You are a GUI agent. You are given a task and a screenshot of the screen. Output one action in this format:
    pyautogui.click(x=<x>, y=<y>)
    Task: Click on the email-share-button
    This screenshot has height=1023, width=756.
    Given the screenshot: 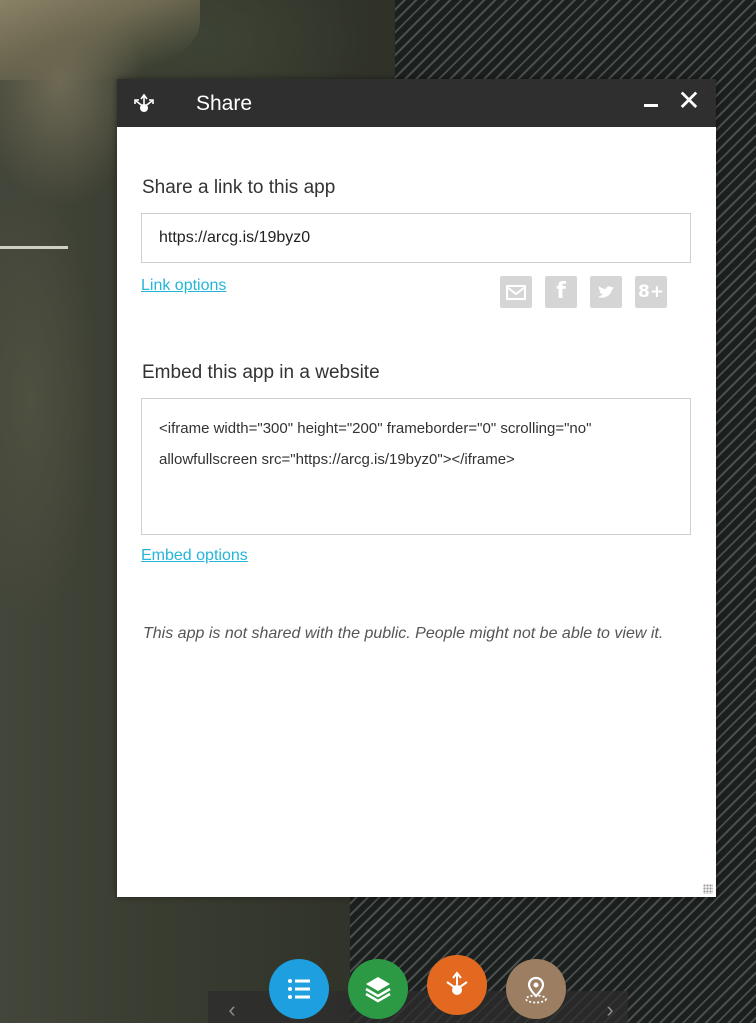 What is the action you would take?
    pyautogui.click(x=516, y=292)
    